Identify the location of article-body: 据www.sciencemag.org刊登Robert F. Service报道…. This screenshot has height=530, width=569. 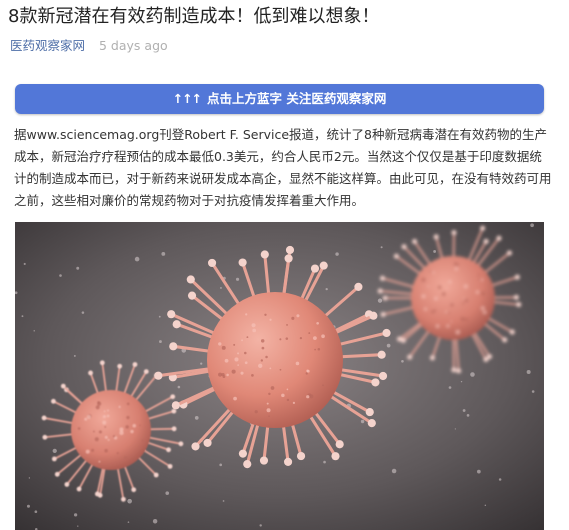
(283, 167).